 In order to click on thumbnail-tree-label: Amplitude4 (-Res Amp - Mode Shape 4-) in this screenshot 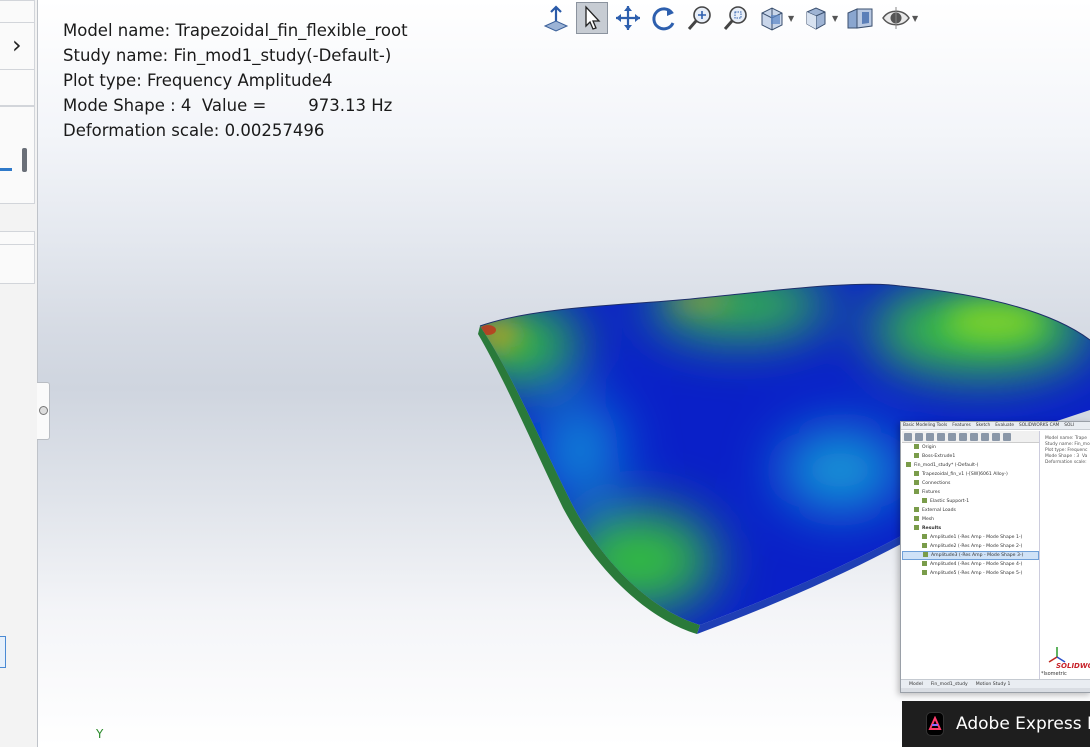, I will do `click(976, 564)`.